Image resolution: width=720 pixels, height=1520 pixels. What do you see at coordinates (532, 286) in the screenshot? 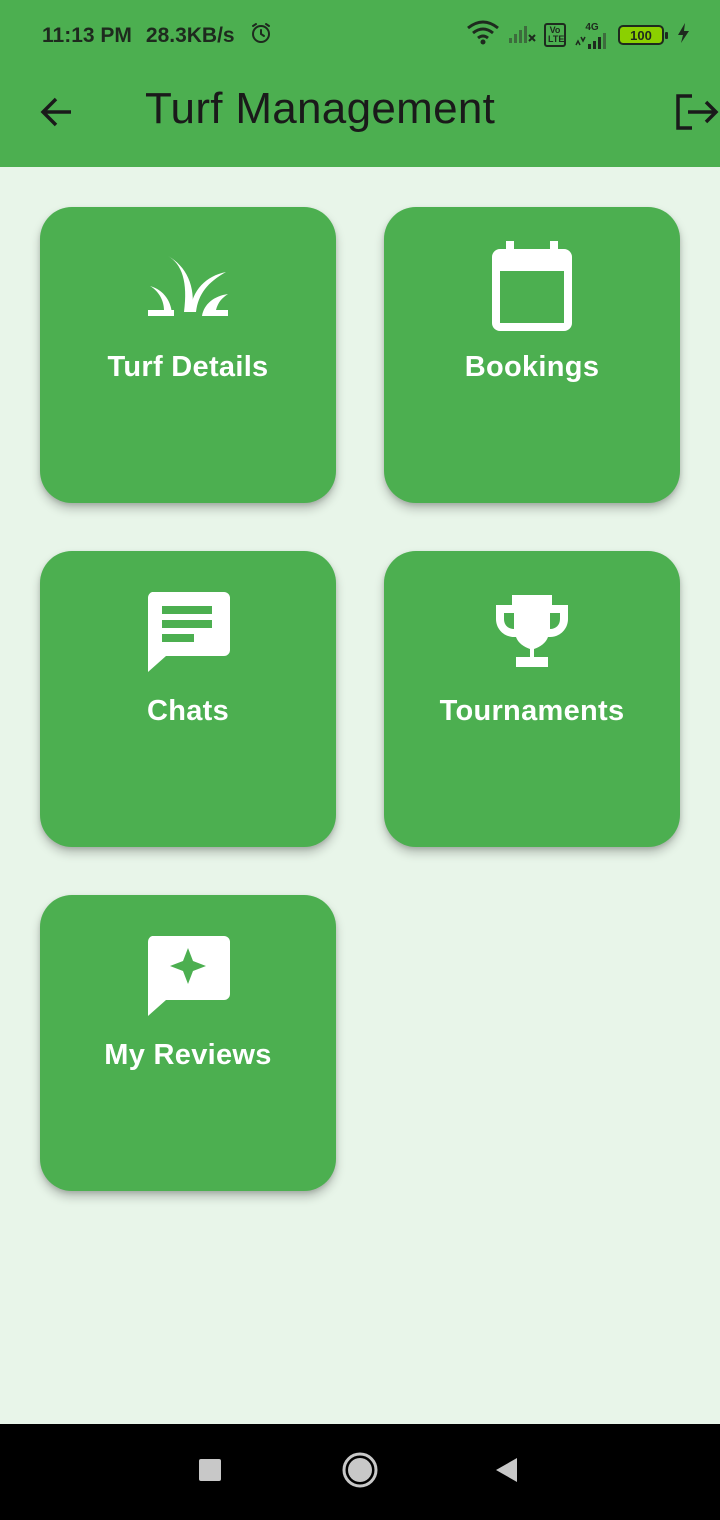
I see `calendar-icon` at bounding box center [532, 286].